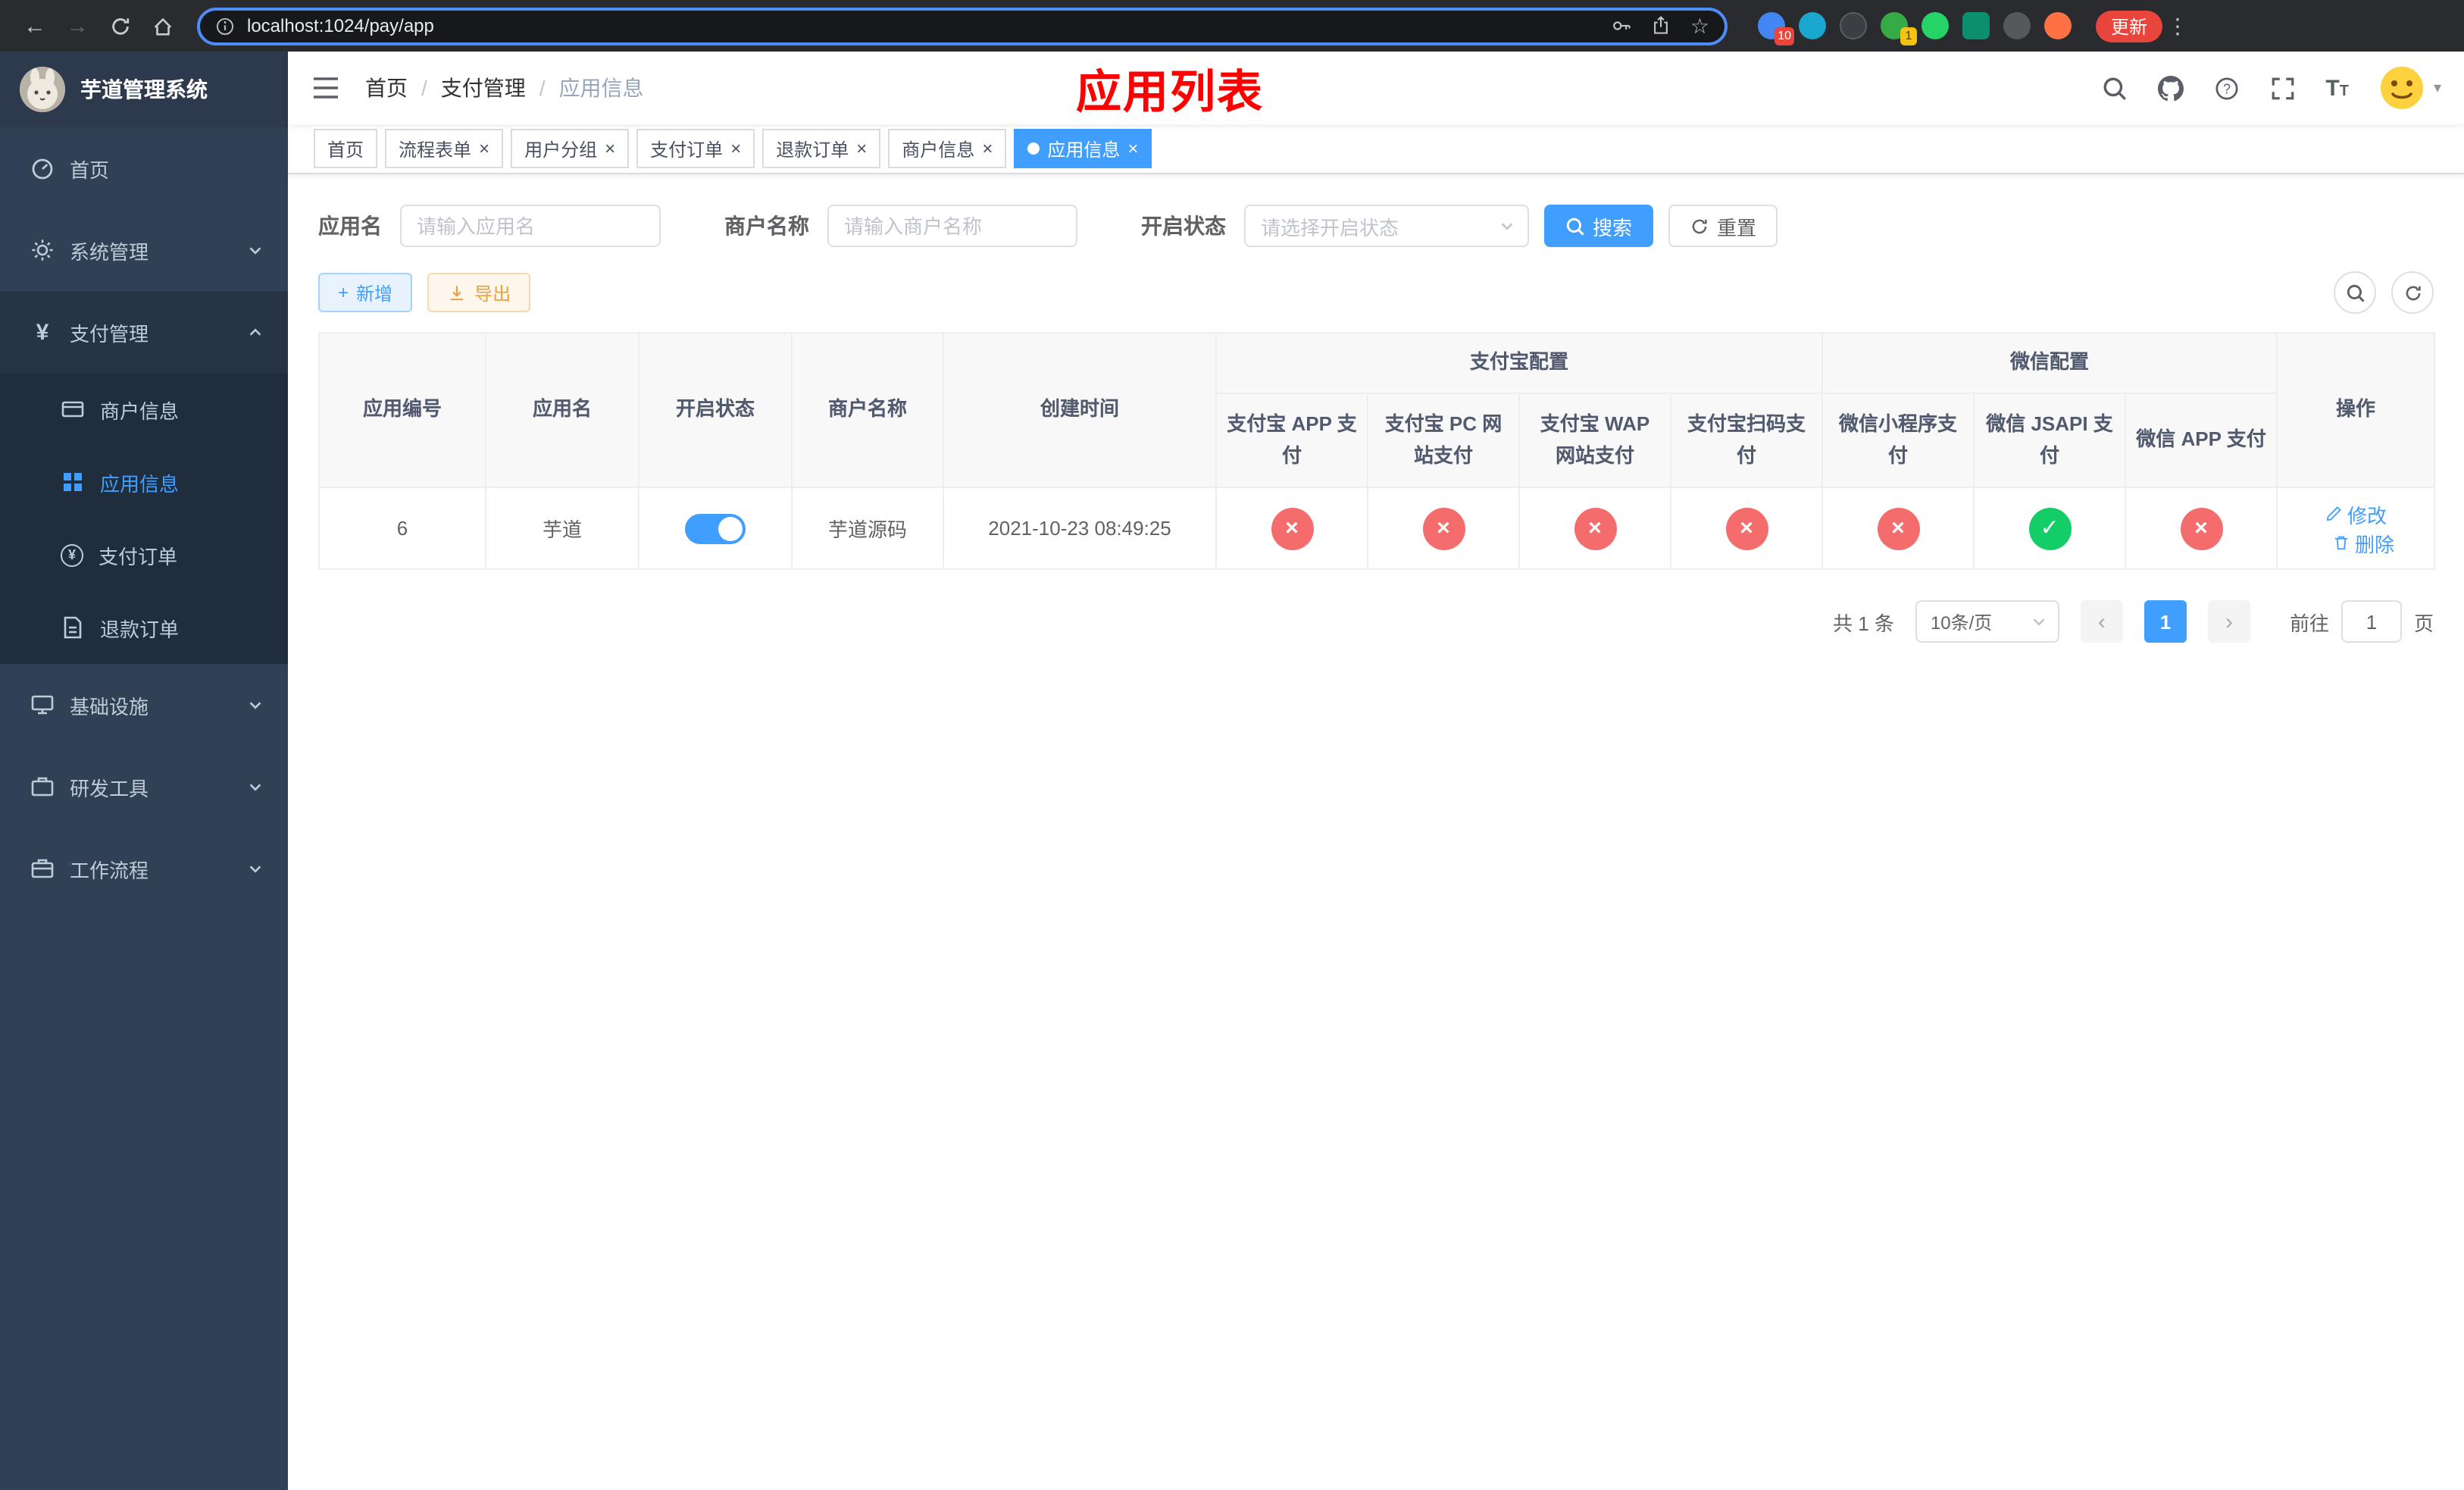  I want to click on sidebar-item-label: 研发工具, so click(109, 788).